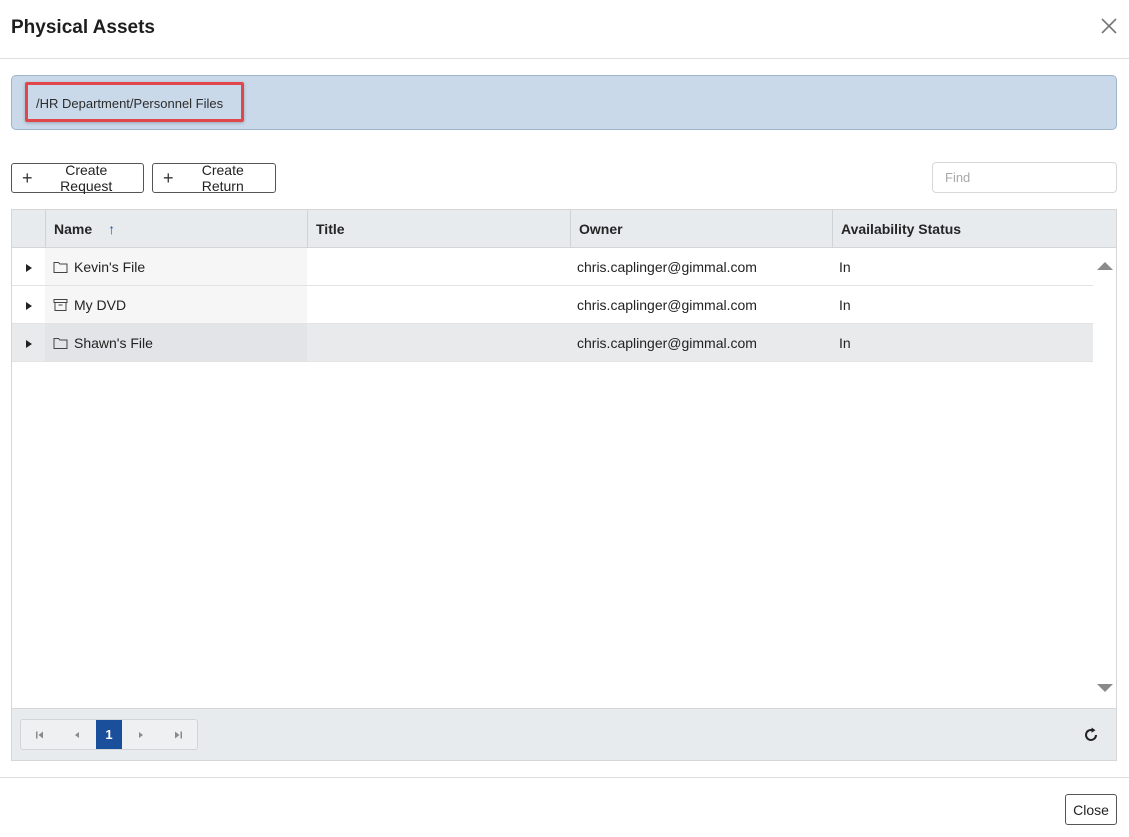  I want to click on archive-box-icon, so click(60, 304).